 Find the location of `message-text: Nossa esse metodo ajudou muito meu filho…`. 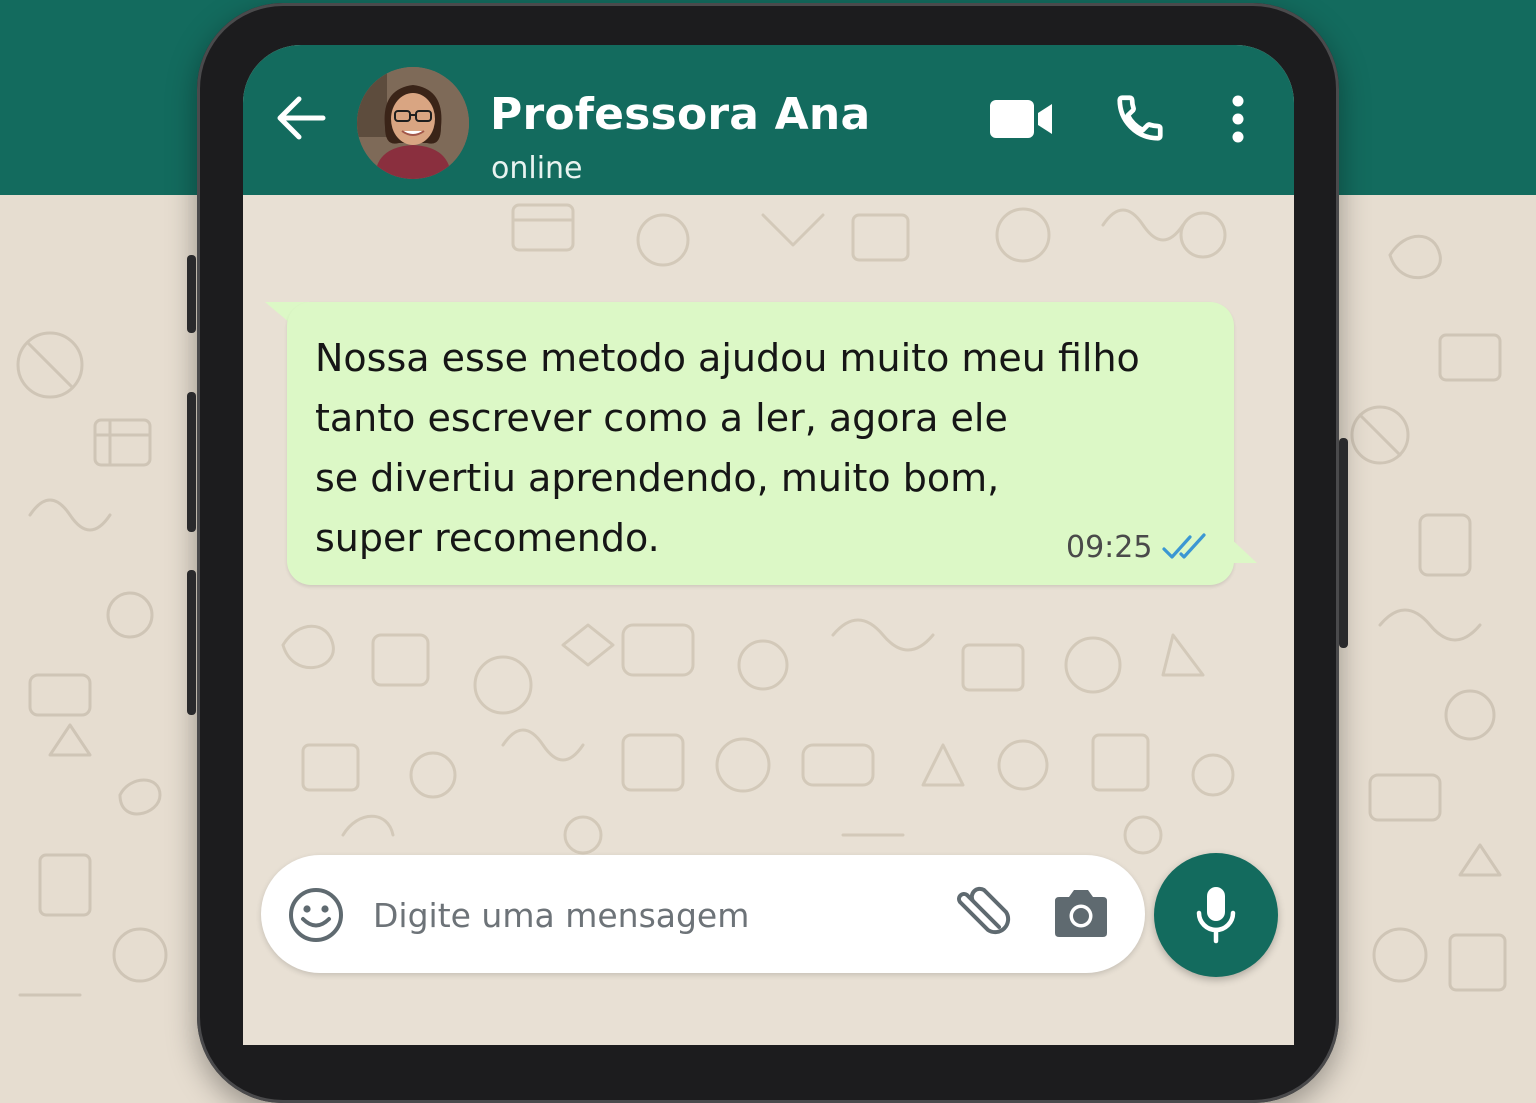

message-text: Nossa esse metodo ajudou muito meu filho… is located at coordinates (727, 448).